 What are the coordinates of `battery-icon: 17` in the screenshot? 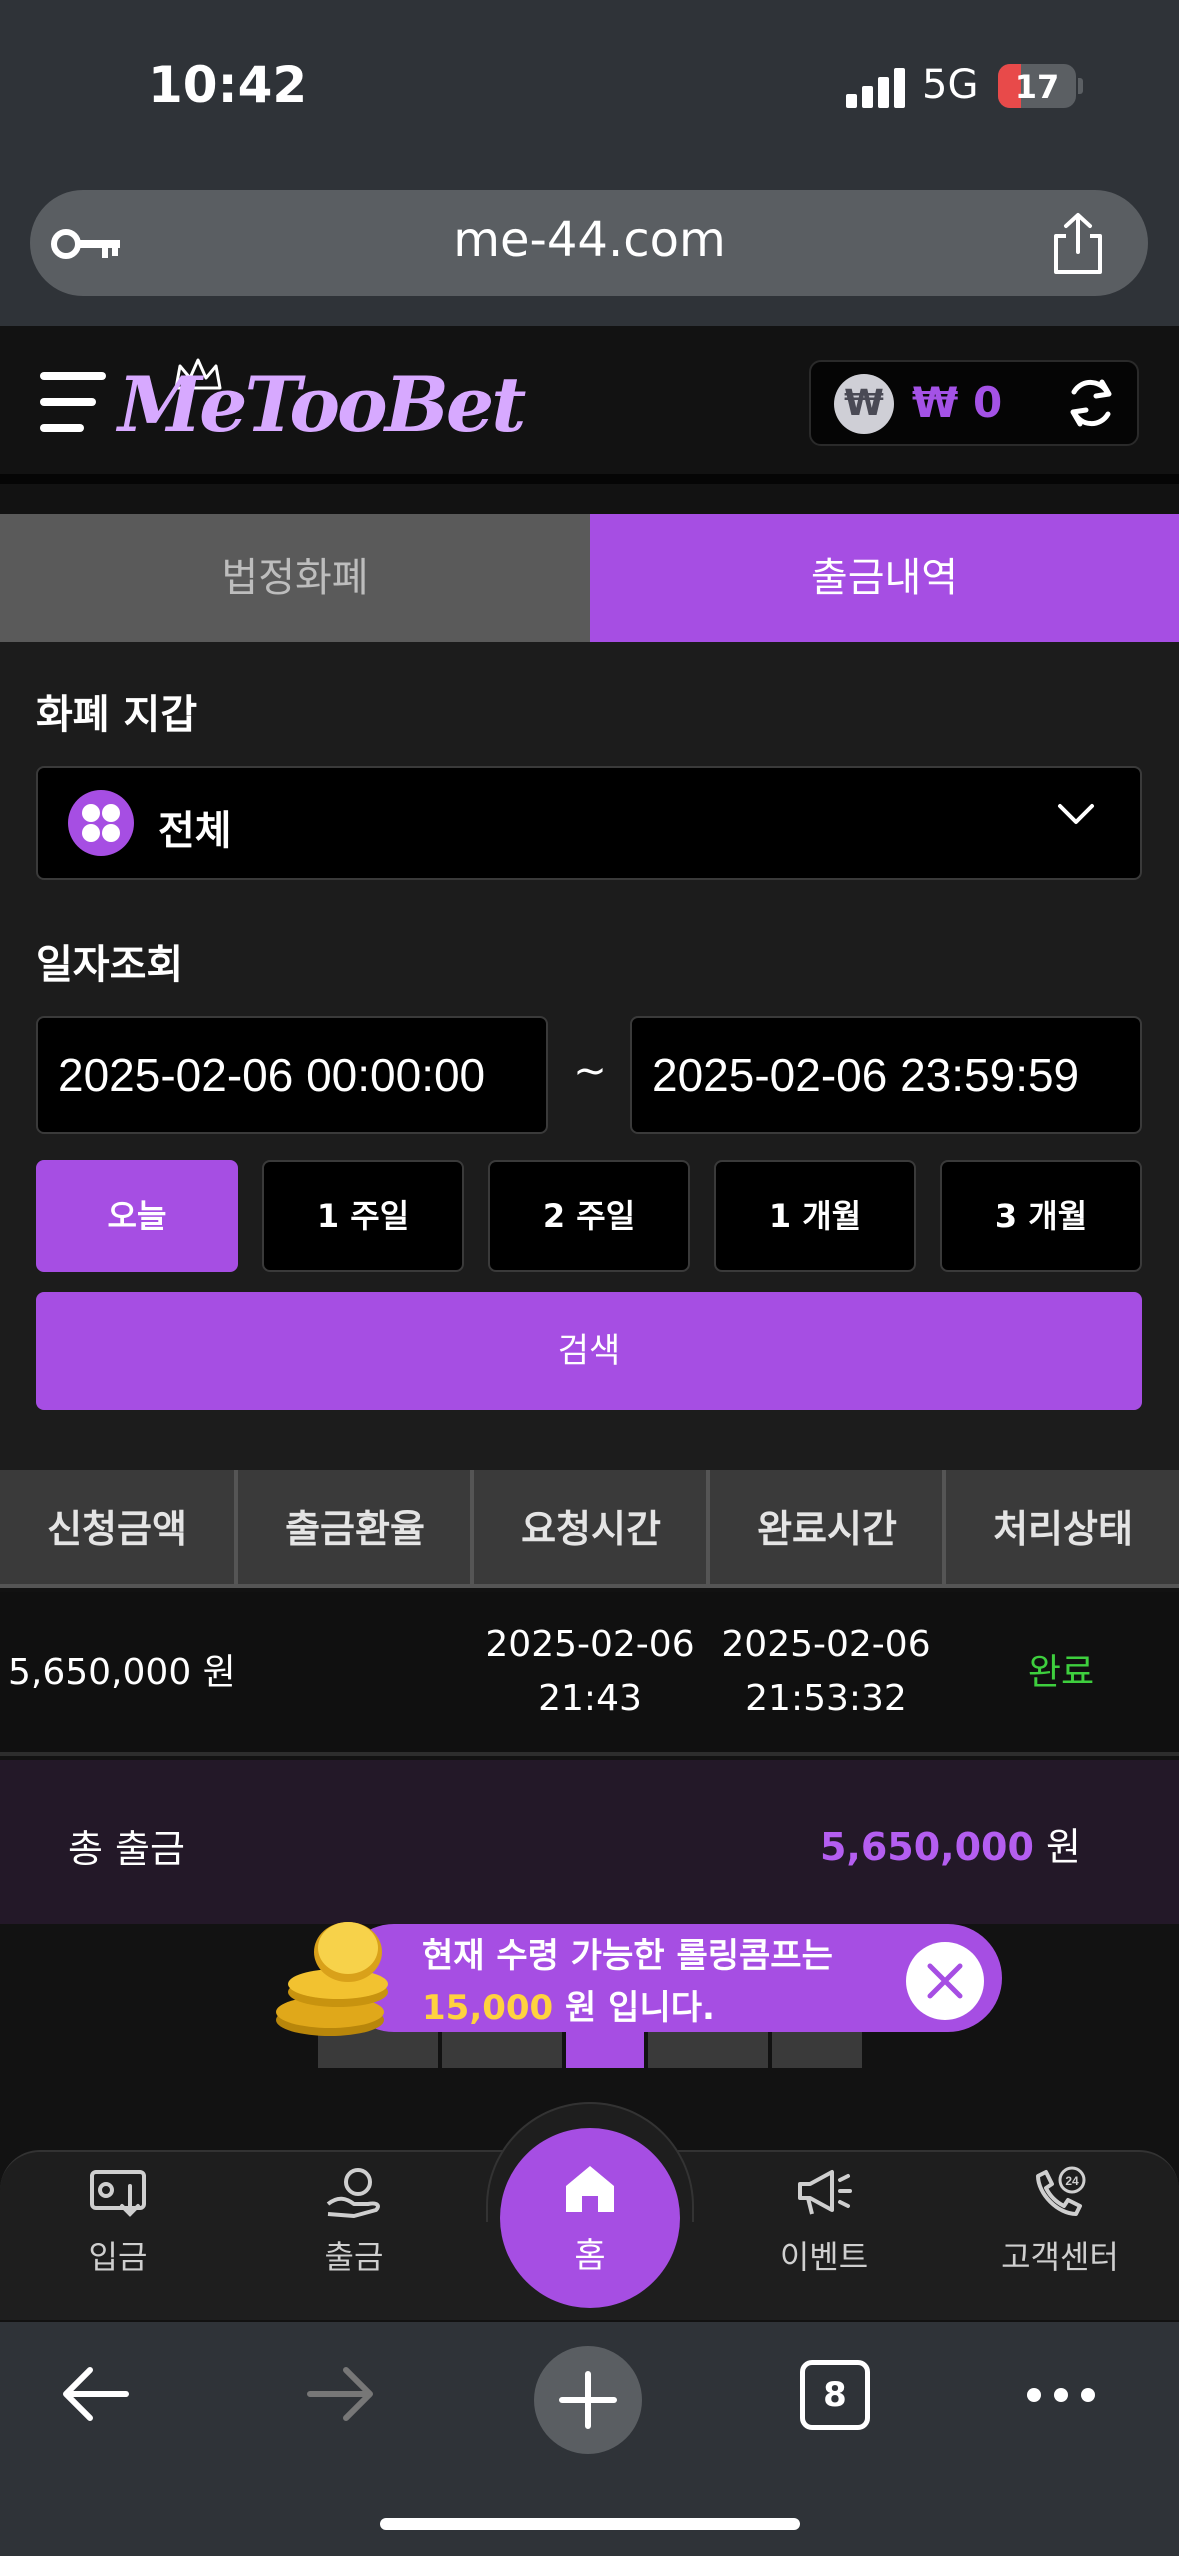 It's located at (1037, 86).